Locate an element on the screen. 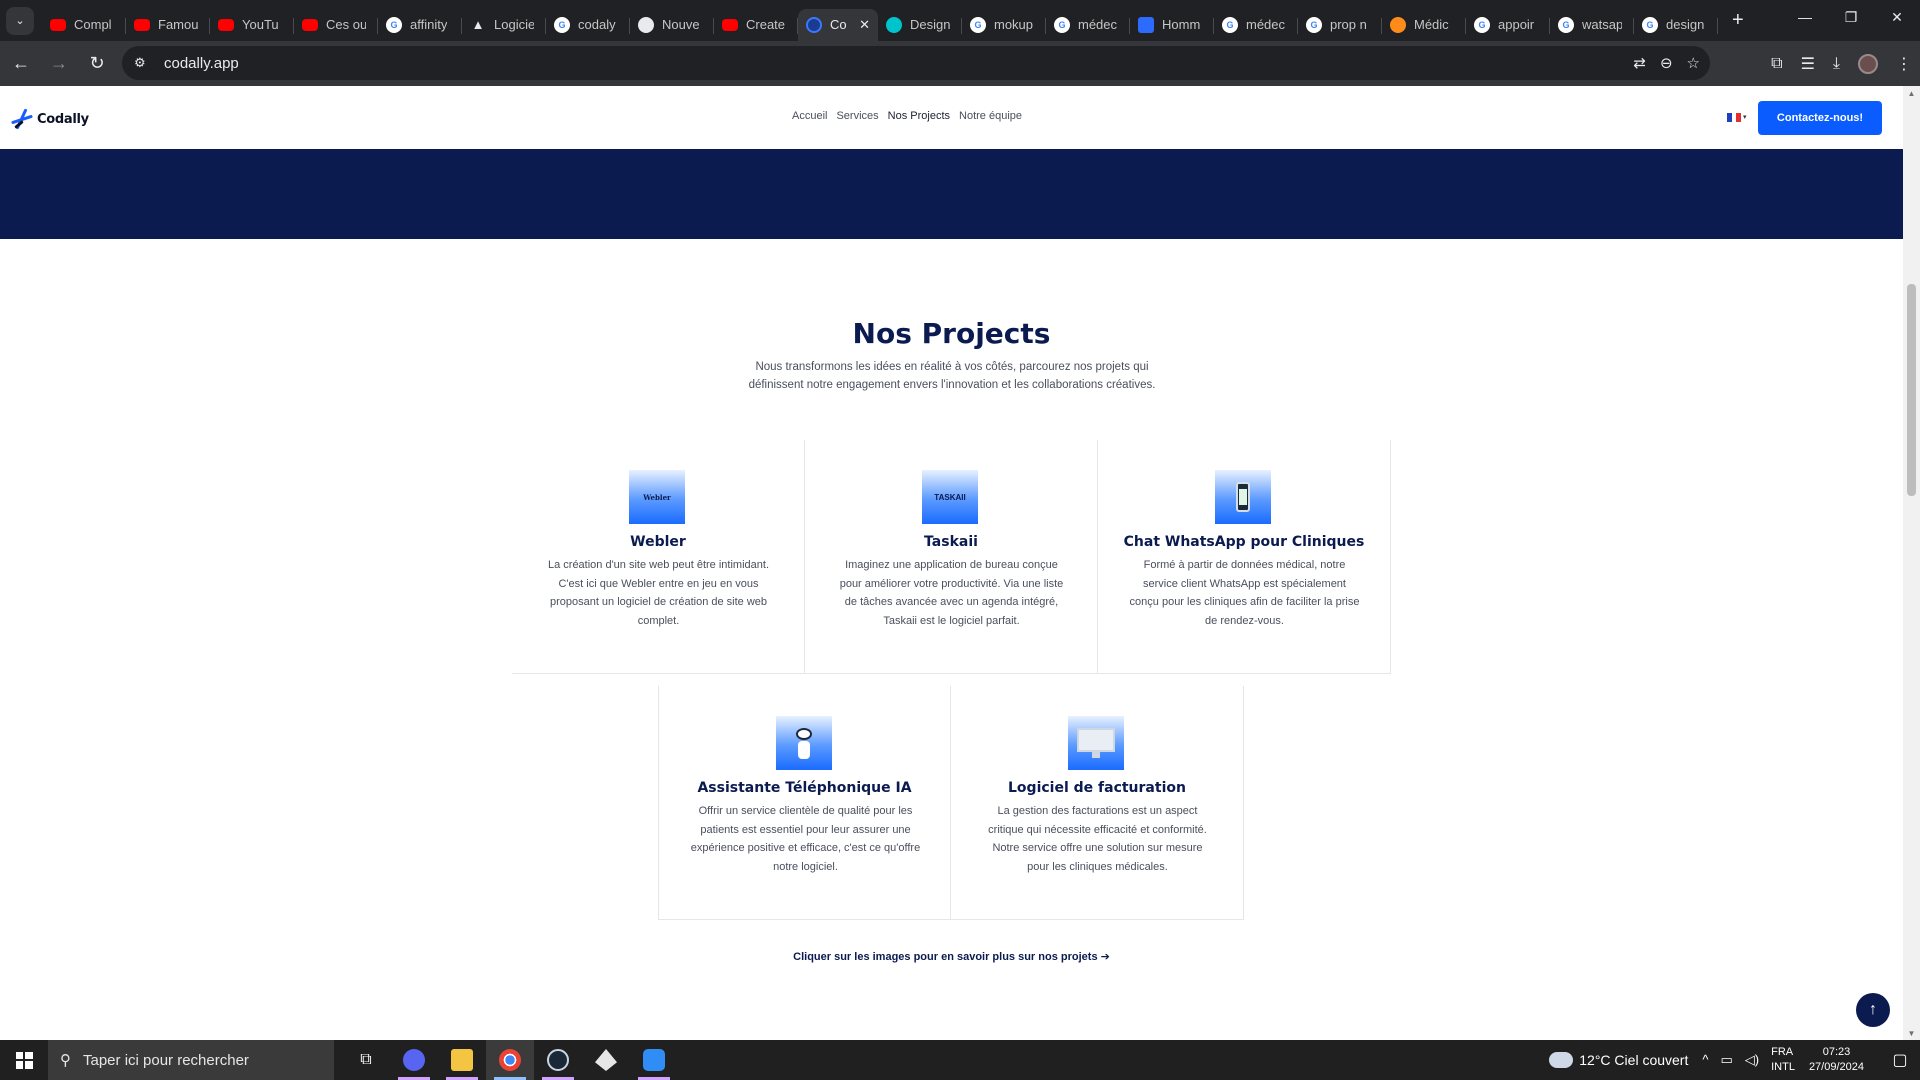 Image resolution: width=1920 pixels, height=1080 pixels. robot-image is located at coordinates (804, 743).